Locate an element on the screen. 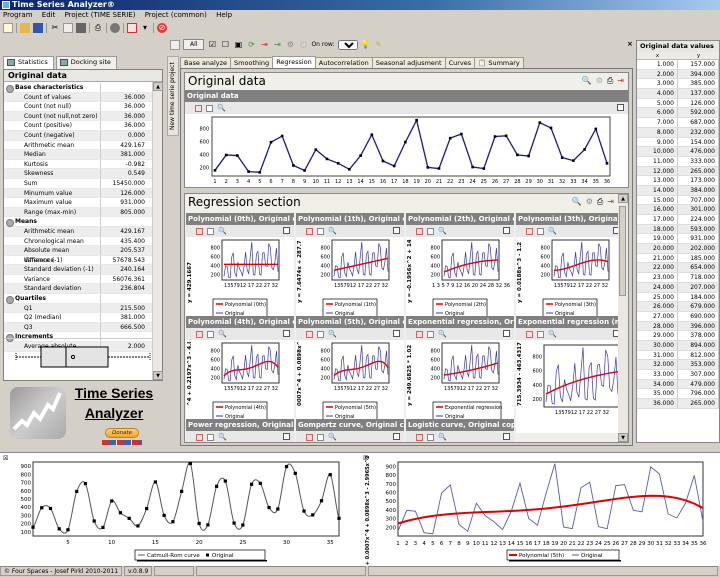 This screenshot has width=720, height=577. cell-x: 22.000 is located at coordinates (657, 268).